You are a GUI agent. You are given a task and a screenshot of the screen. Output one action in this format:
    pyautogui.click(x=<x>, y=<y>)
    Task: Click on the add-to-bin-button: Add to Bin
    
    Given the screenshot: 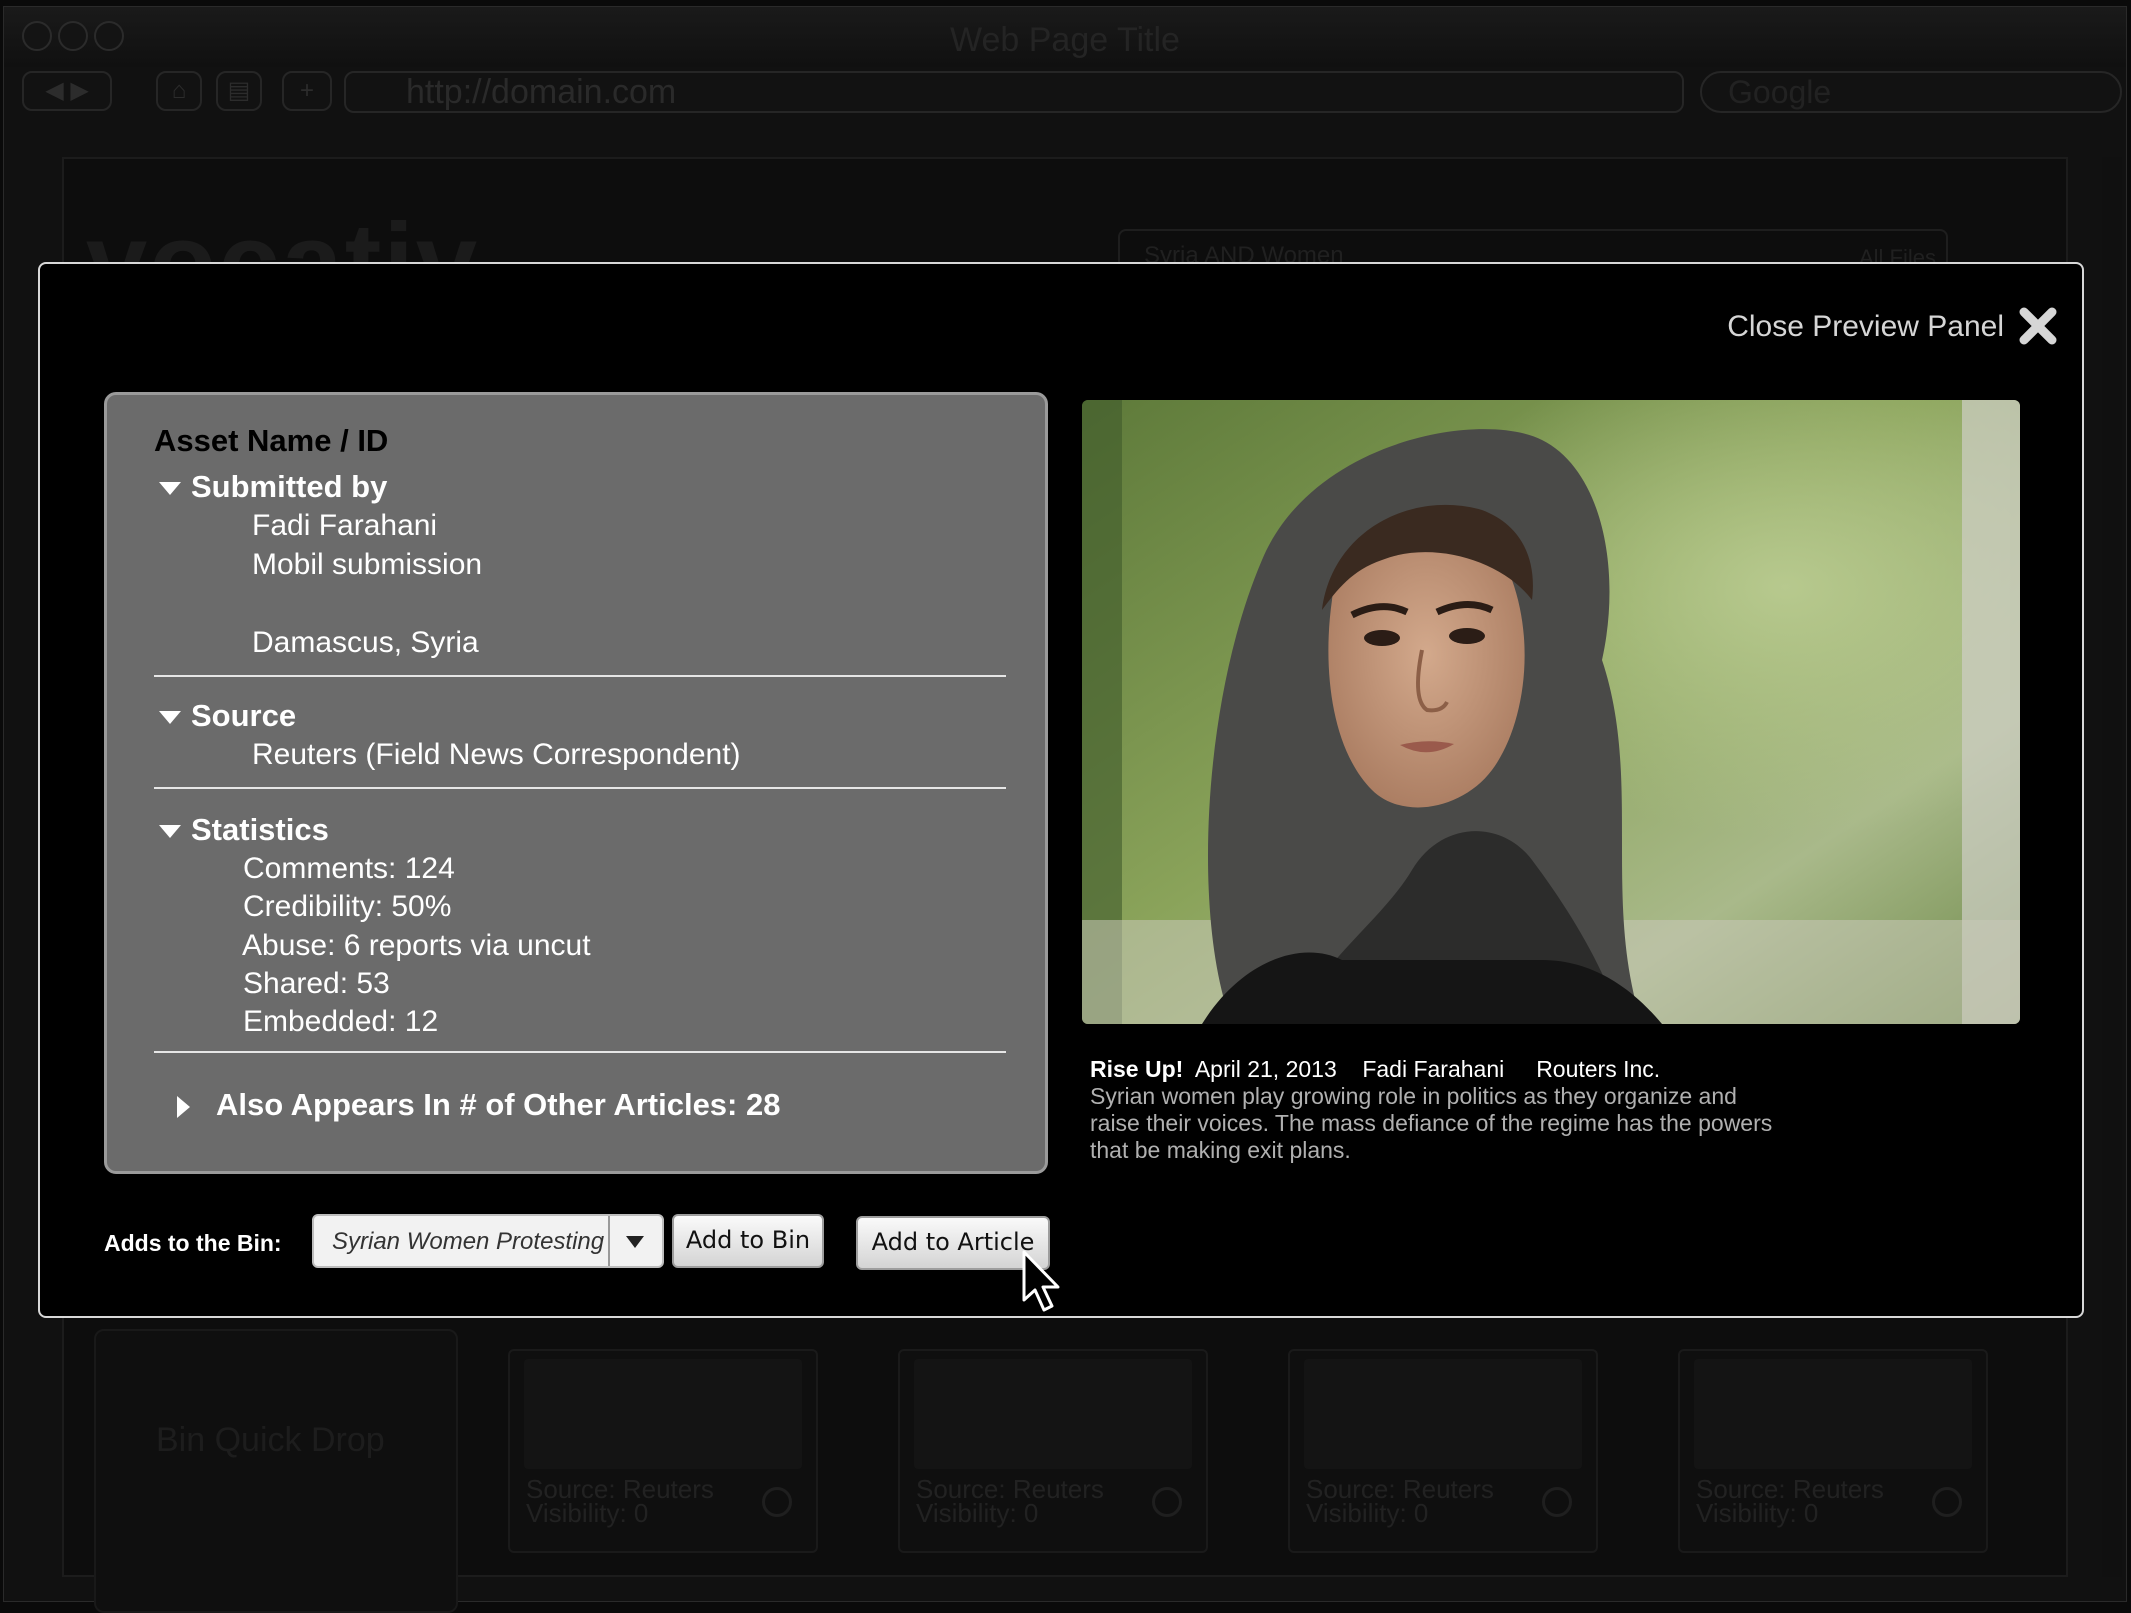 What is the action you would take?
    pyautogui.click(x=748, y=1241)
    